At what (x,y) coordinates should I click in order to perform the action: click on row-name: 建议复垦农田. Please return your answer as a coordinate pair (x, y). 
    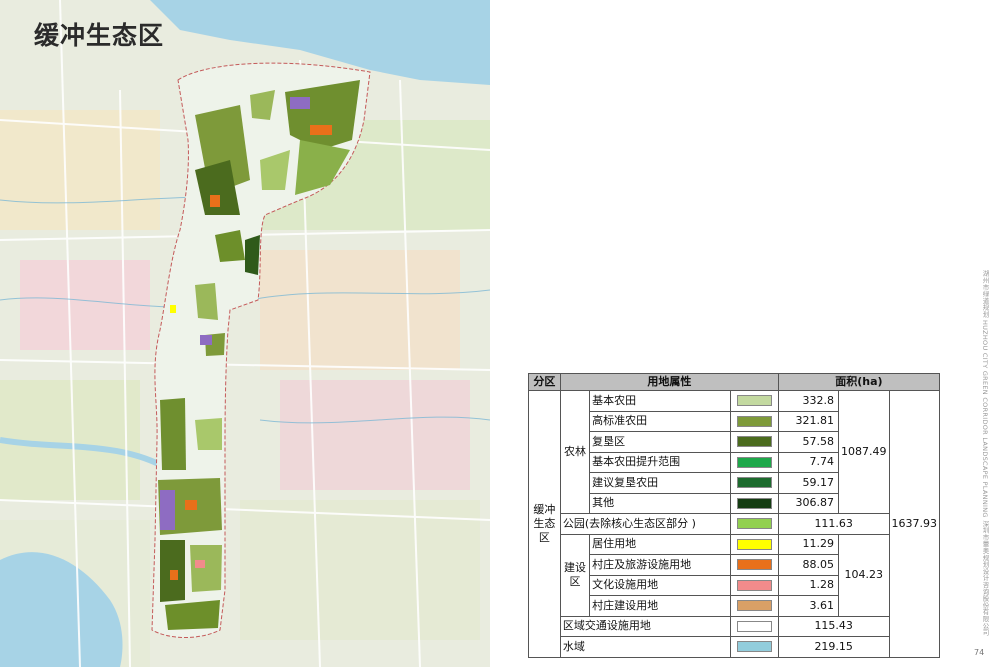
    Looking at the image, I should click on (660, 483).